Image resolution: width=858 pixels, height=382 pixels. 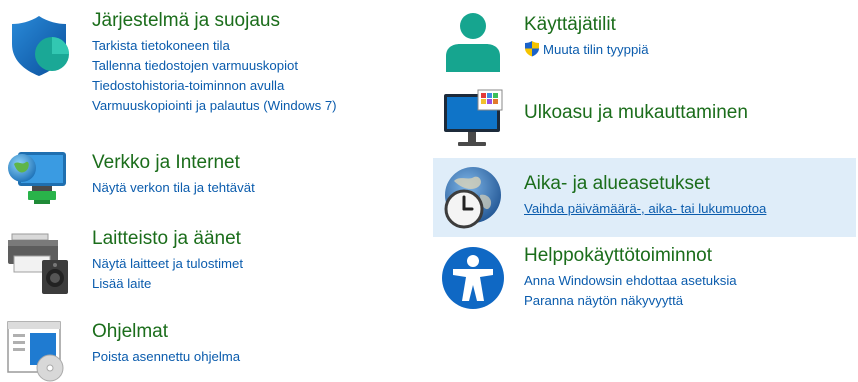 What do you see at coordinates (214, 46) in the screenshot?
I see `check-computer-status-link: Tarkista tietokoneen tila` at bounding box center [214, 46].